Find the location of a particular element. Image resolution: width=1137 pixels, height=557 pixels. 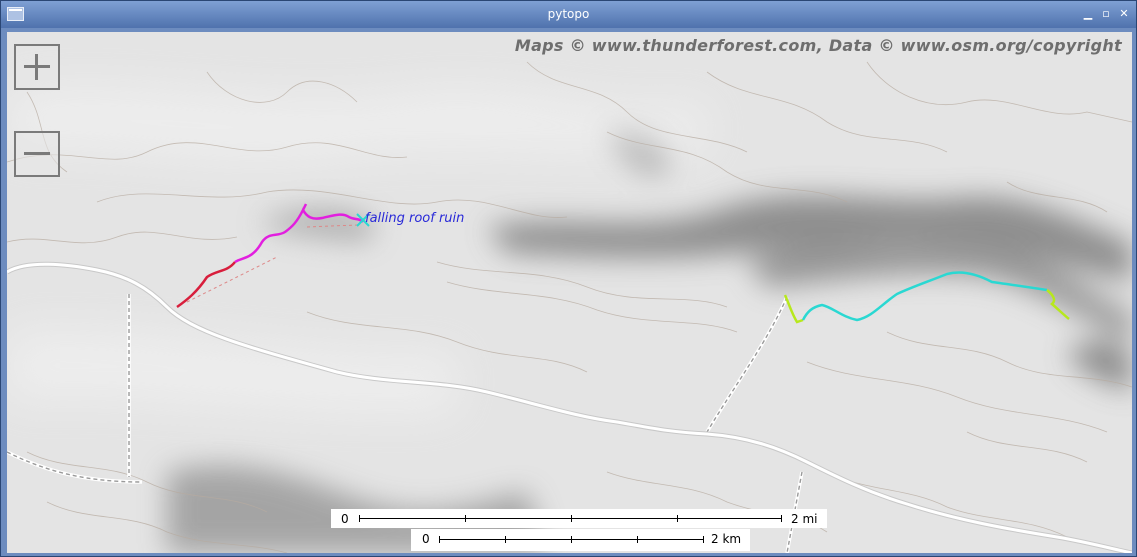

window-title: pytopo is located at coordinates (568, 14).